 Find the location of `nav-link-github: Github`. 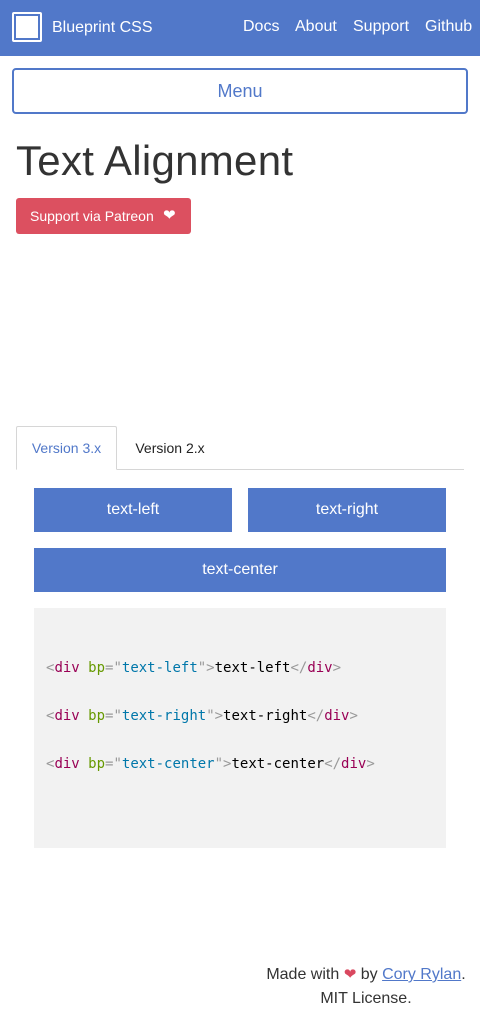

nav-link-github: Github is located at coordinates (448, 27).